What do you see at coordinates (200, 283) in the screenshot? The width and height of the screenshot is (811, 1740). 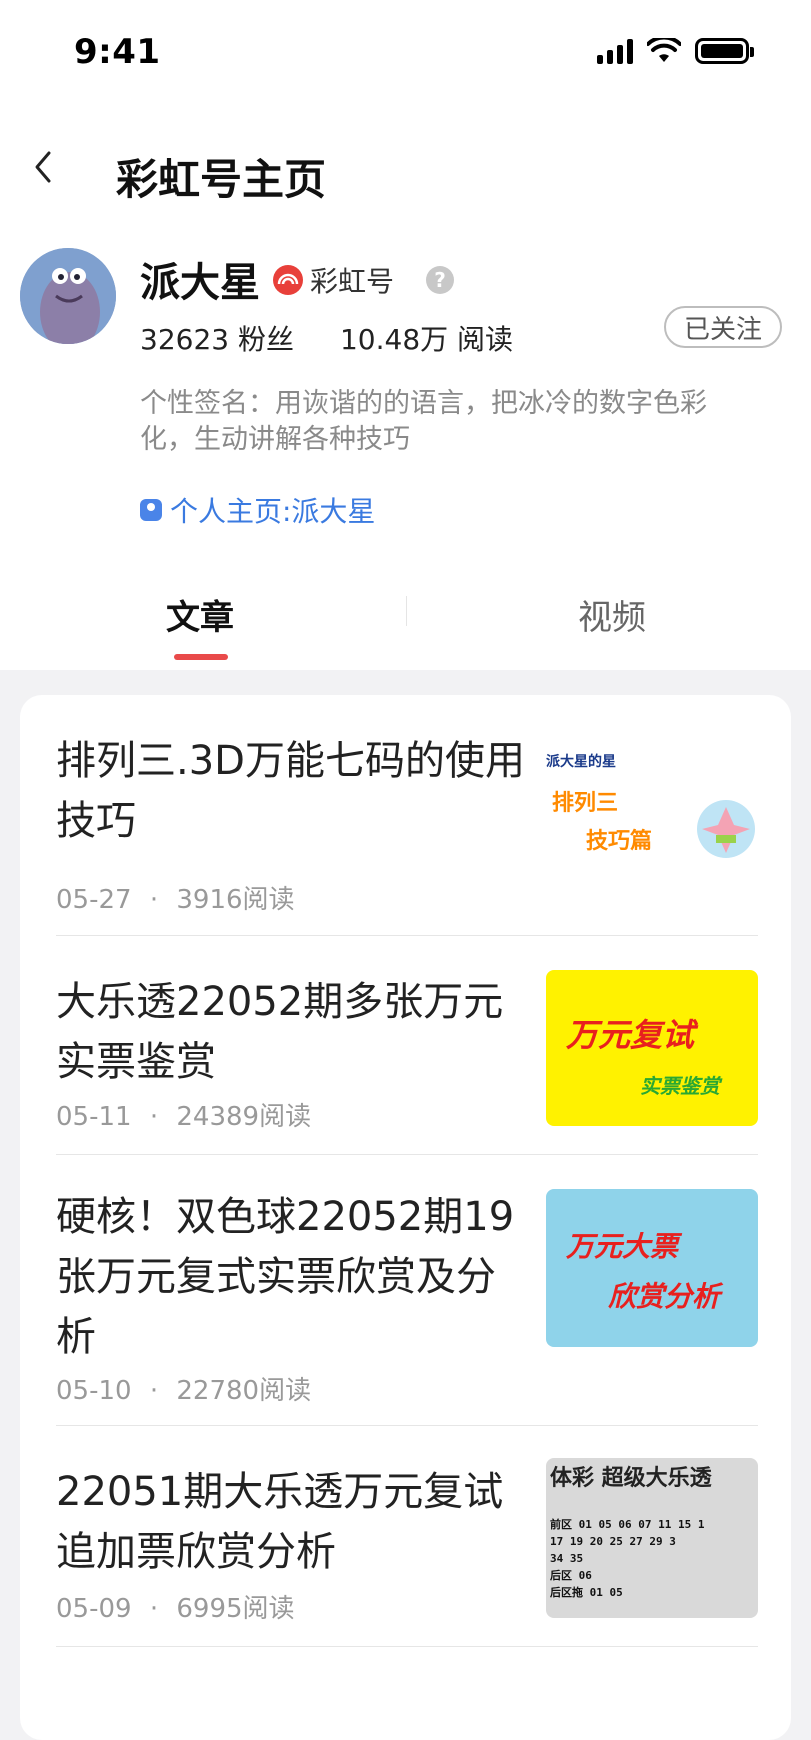 I see `profile-name: 派大星` at bounding box center [200, 283].